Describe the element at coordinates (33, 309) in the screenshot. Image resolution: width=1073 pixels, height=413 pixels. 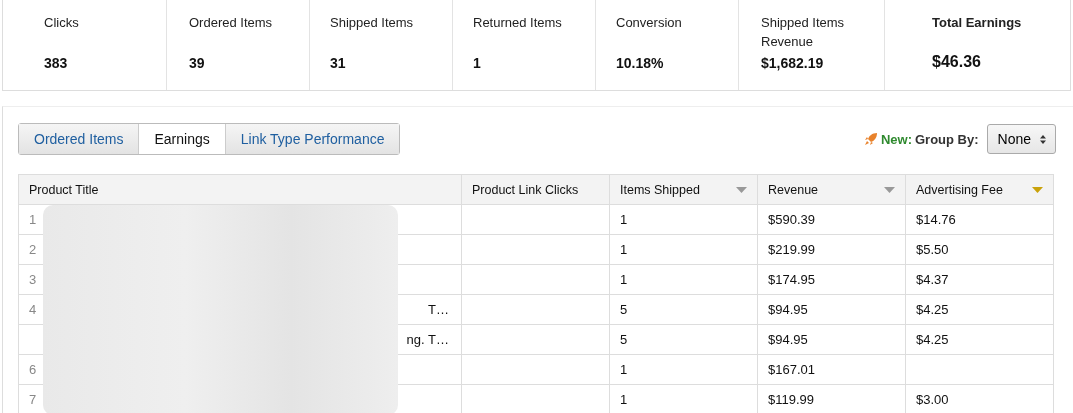
I see `row-number: 4` at that location.